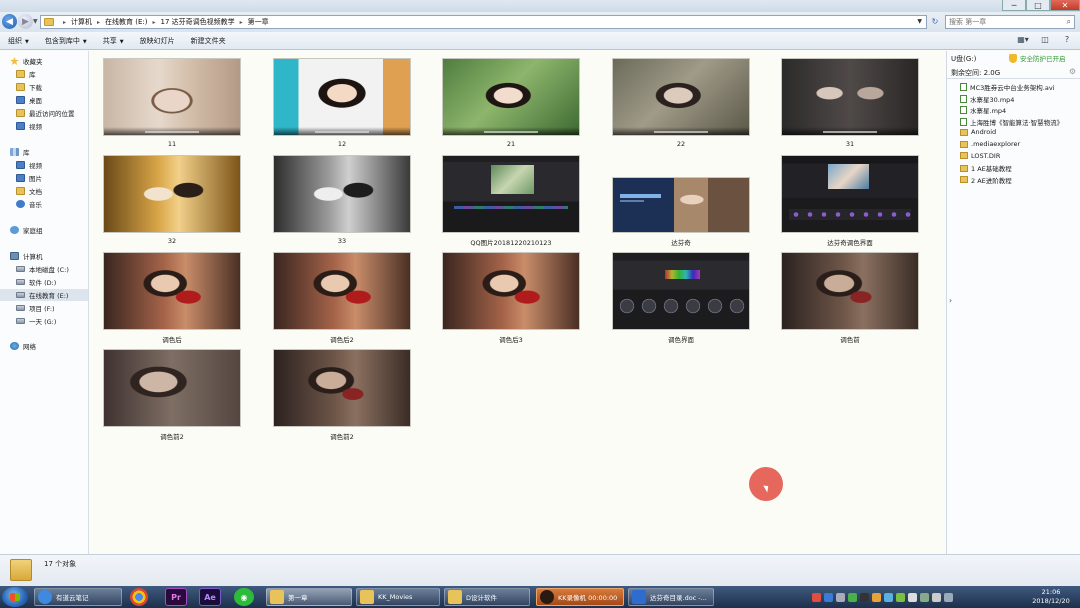  I want to click on tray-help-icon, so click(828, 597).